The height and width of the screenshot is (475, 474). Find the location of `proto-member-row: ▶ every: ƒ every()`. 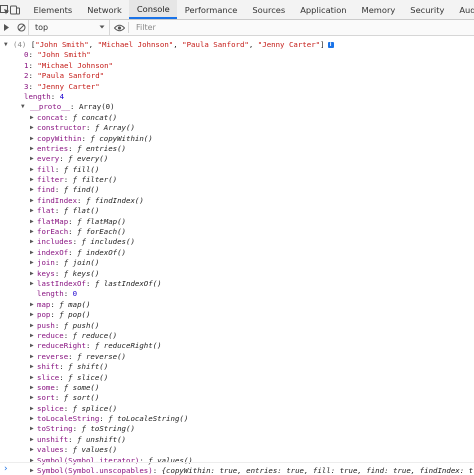

proto-member-row: ▶ every: ƒ every() is located at coordinates (237, 159).